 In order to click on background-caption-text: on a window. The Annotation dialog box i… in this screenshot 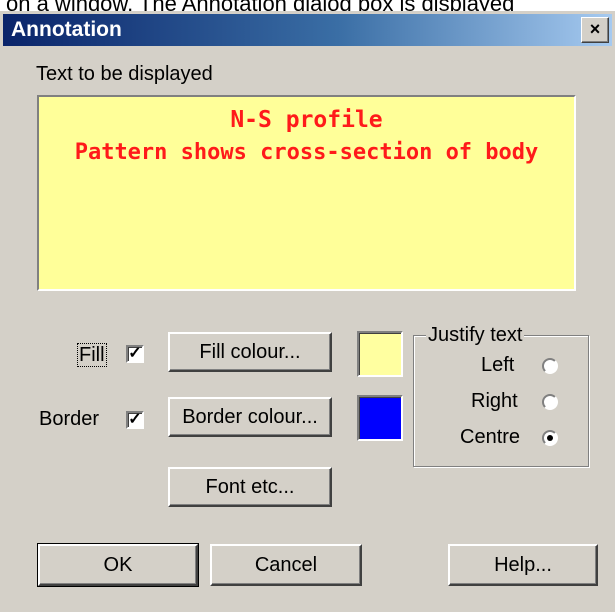, I will do `click(307, 5)`.